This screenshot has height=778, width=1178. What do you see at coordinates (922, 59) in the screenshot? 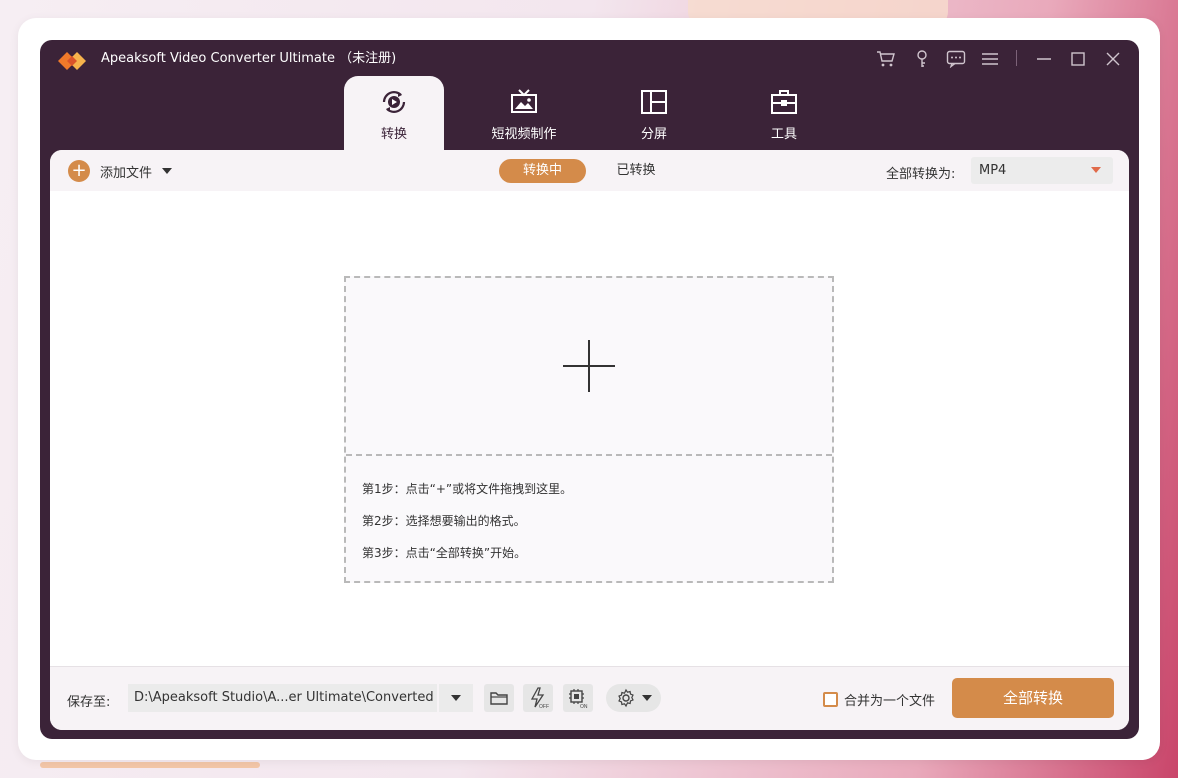
I see `key-icon` at bounding box center [922, 59].